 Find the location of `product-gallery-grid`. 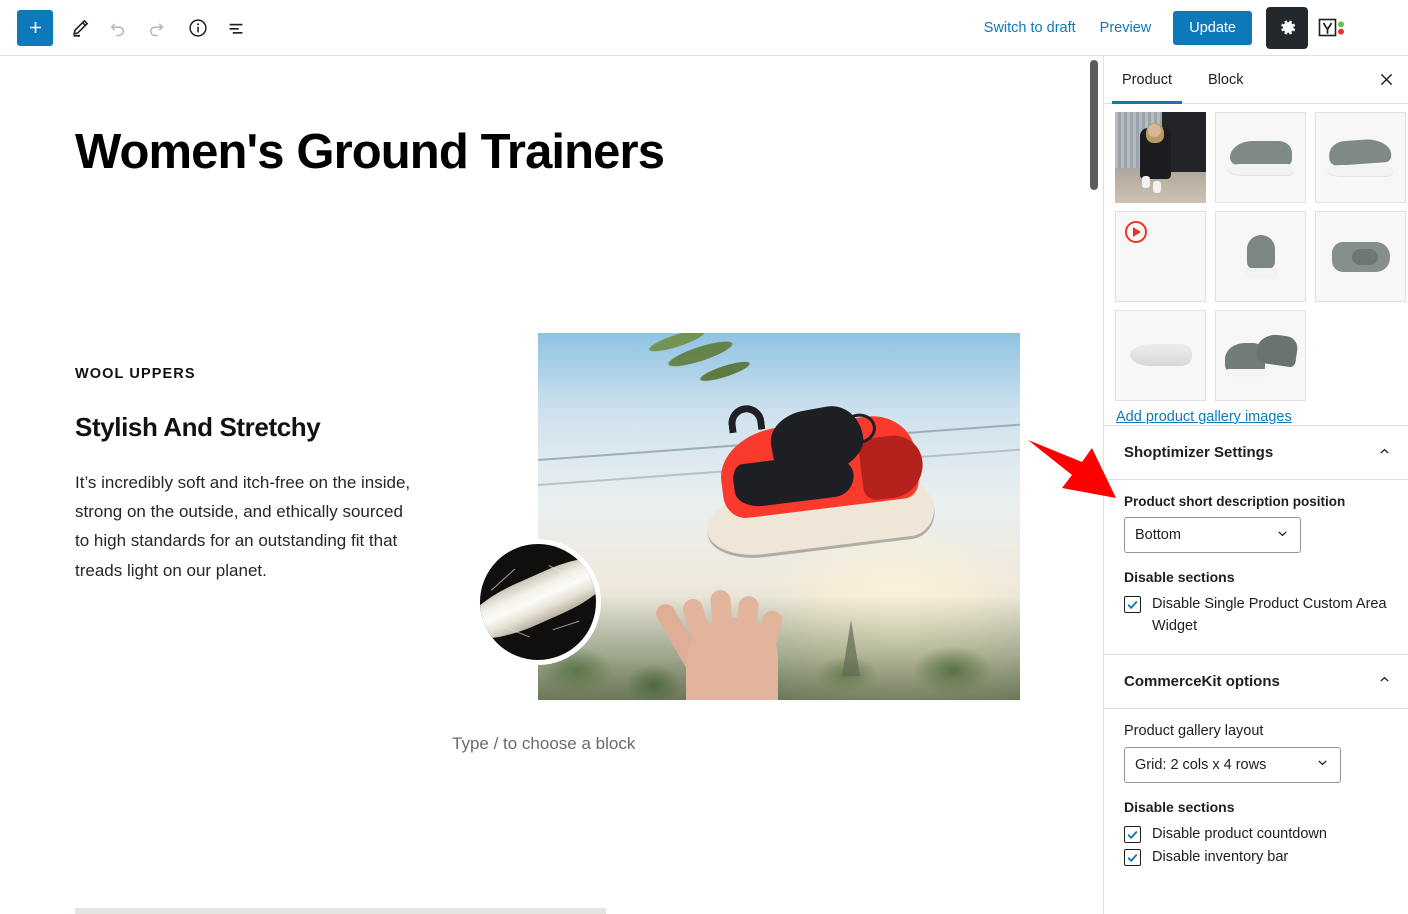

product-gallery-grid is located at coordinates (1256, 252).